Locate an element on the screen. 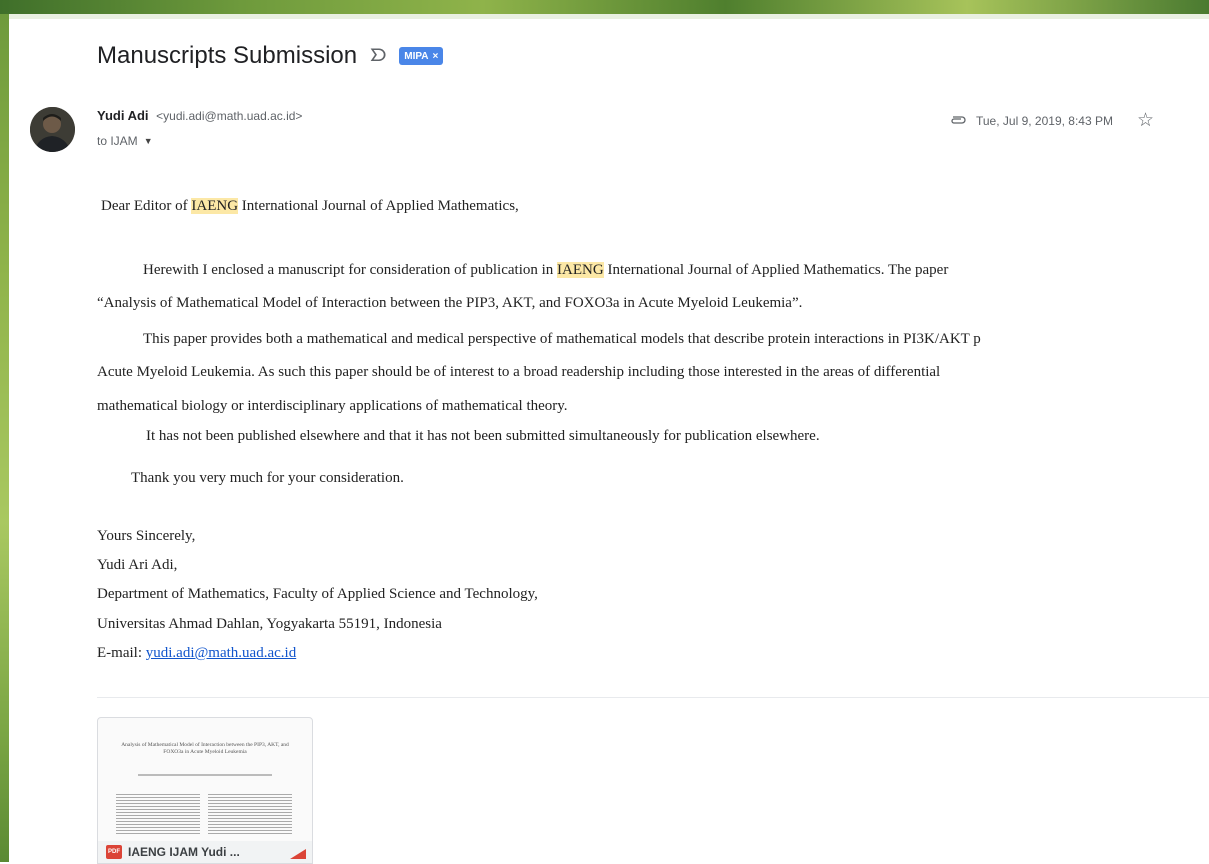 Image resolution: width=1209 pixels, height=864 pixels. attachment-thumbnail-column-left is located at coordinates (158, 814).